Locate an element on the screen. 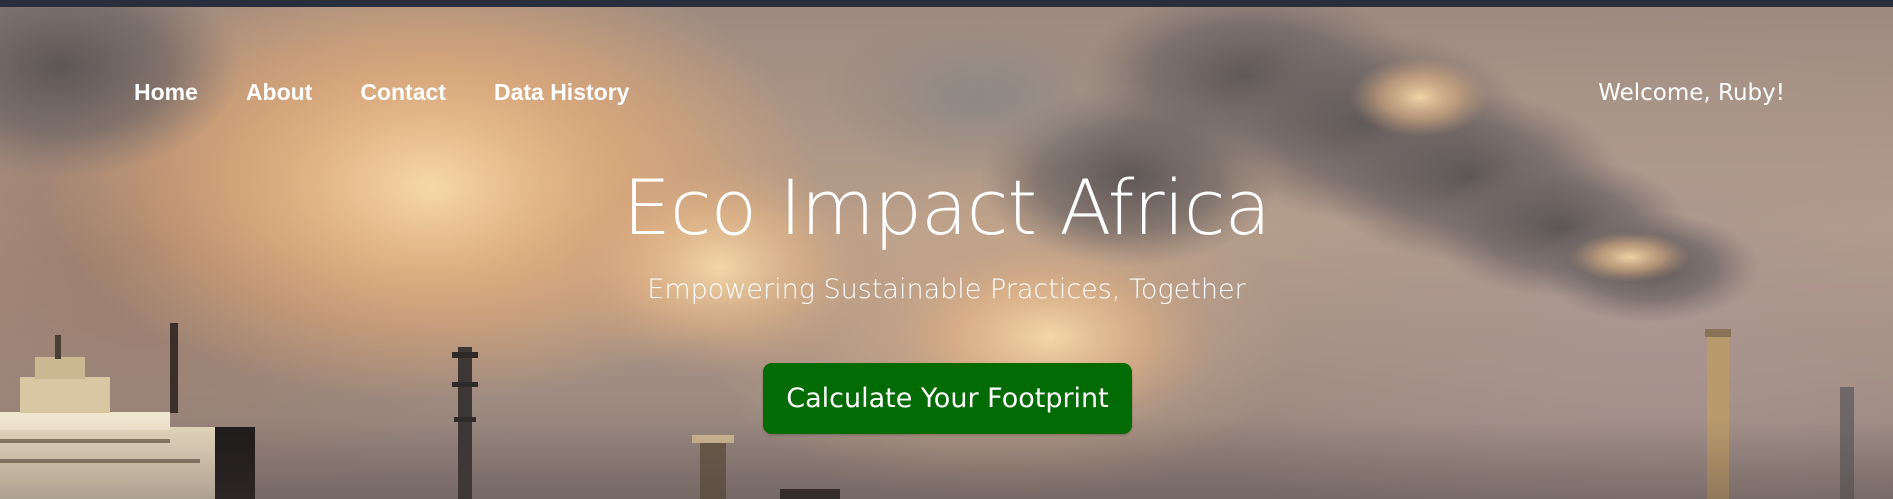 The image size is (1893, 499). calculate-footprint-button: Calculate Your Footprint is located at coordinates (947, 398).